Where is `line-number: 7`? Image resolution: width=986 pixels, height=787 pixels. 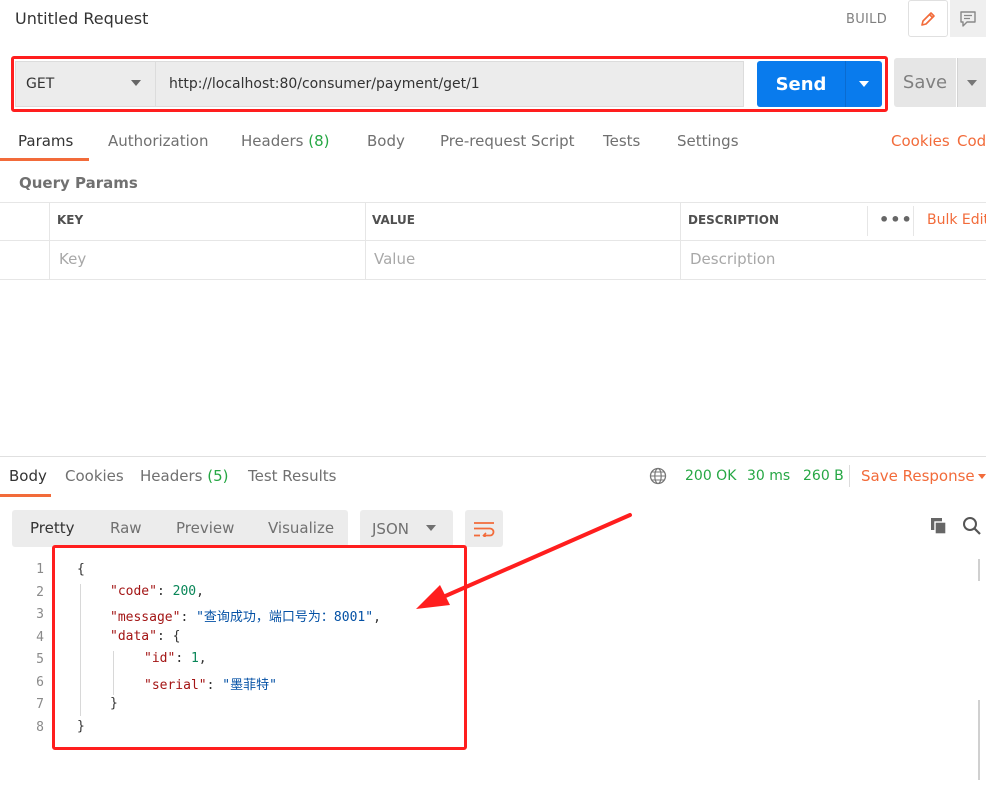 line-number: 7 is located at coordinates (40, 704).